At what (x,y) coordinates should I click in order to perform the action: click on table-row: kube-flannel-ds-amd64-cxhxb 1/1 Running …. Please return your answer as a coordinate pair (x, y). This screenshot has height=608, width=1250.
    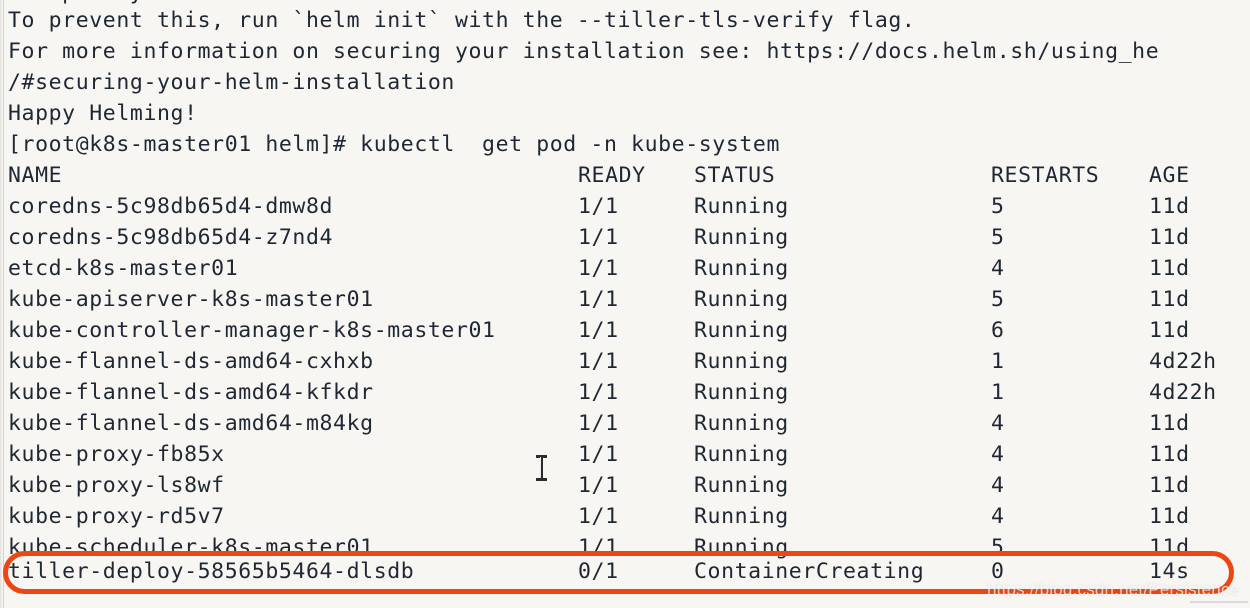
    Looking at the image, I should click on (625, 362).